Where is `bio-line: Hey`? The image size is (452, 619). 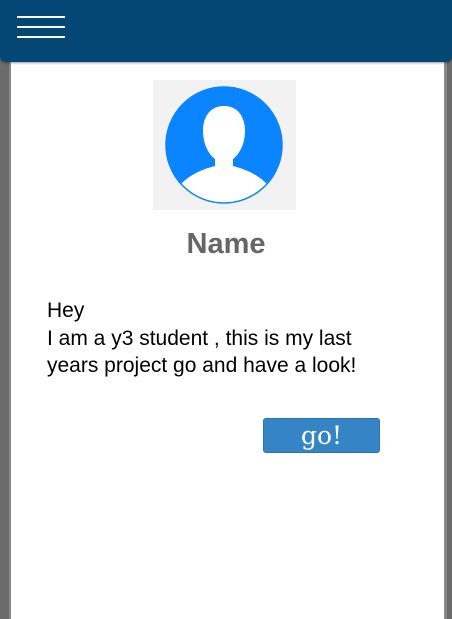 bio-line: Hey is located at coordinates (66, 310).